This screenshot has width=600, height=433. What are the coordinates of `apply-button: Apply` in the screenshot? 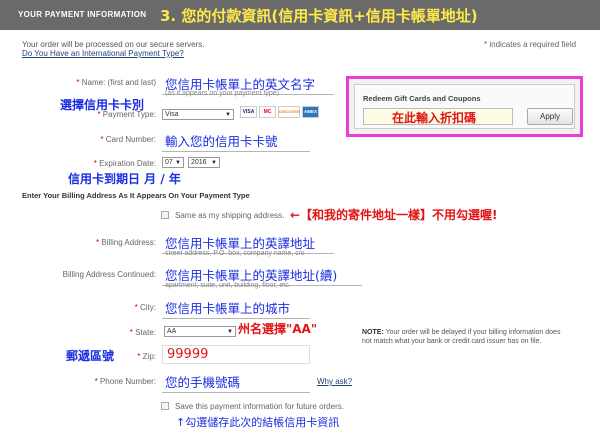 It's located at (550, 116).